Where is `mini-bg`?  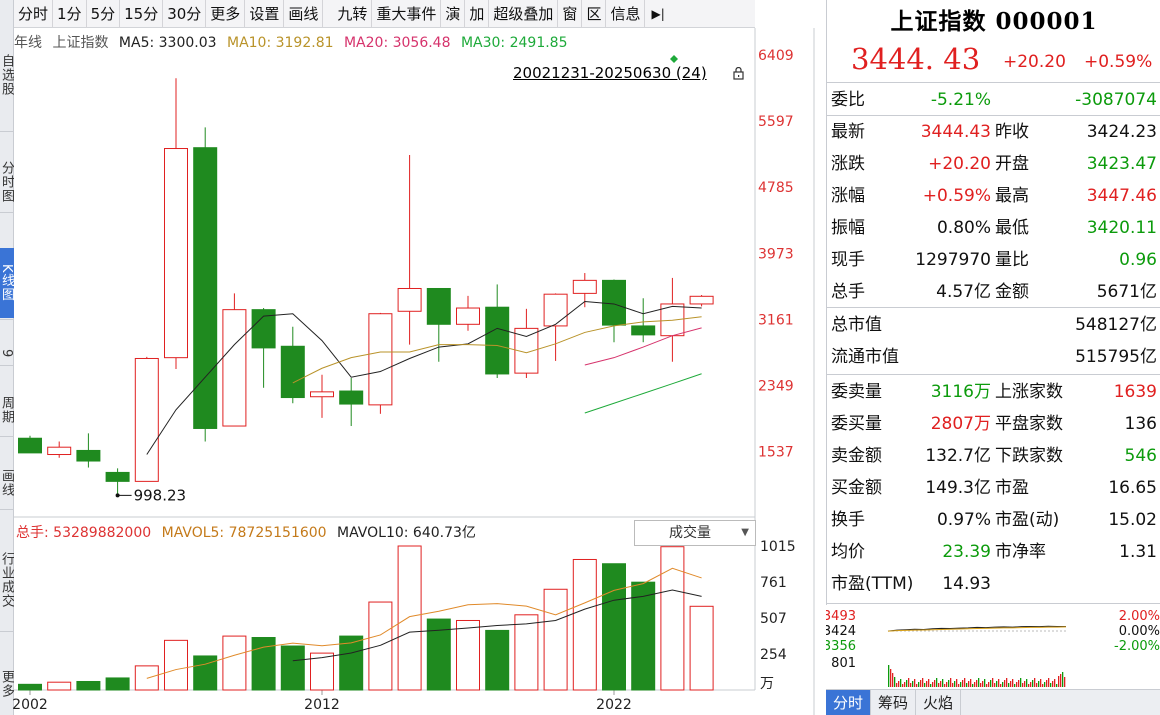
mini-bg is located at coordinates (993, 647).